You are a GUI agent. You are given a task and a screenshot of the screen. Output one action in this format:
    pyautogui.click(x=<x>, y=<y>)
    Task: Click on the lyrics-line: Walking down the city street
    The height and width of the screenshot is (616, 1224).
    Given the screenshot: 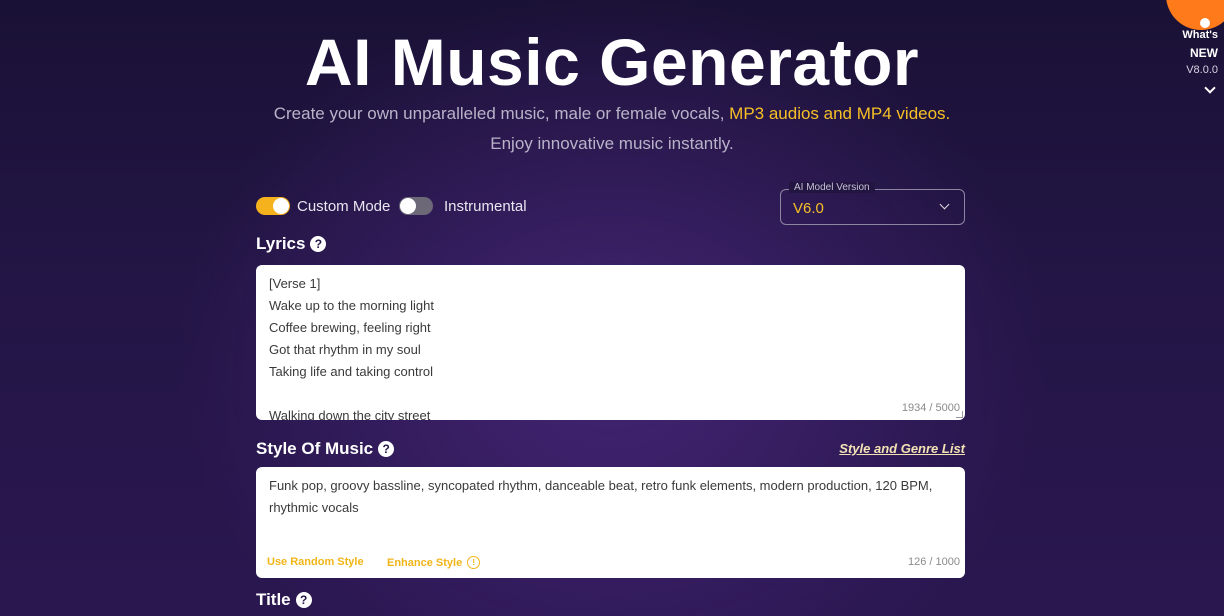 What is the action you would take?
    pyautogui.click(x=350, y=414)
    